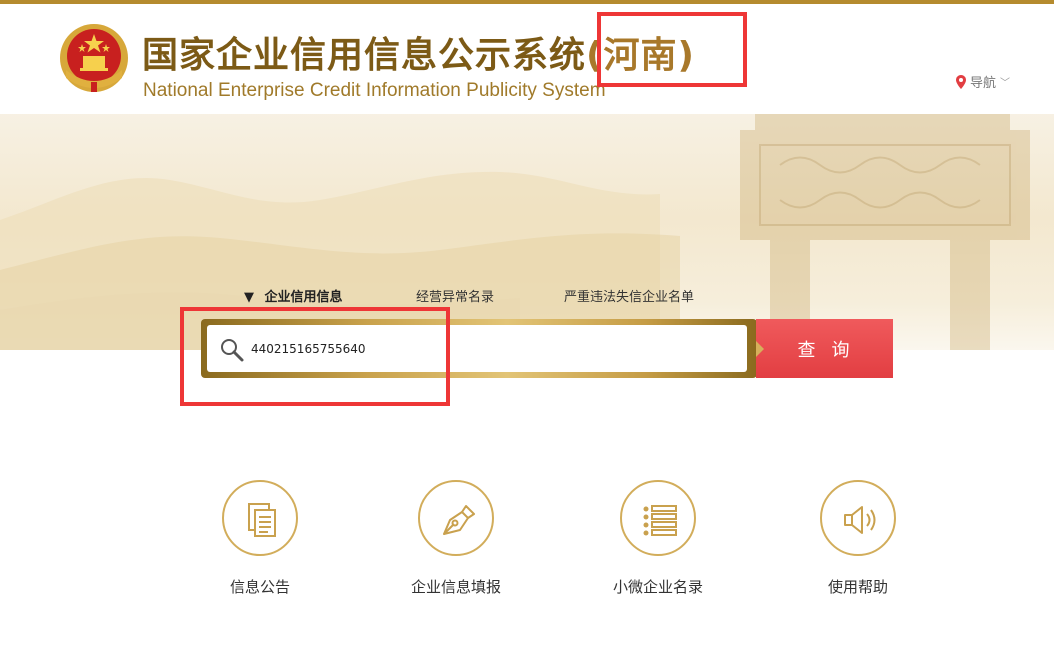  What do you see at coordinates (315, 356) in the screenshot?
I see `annotation-box-search` at bounding box center [315, 356].